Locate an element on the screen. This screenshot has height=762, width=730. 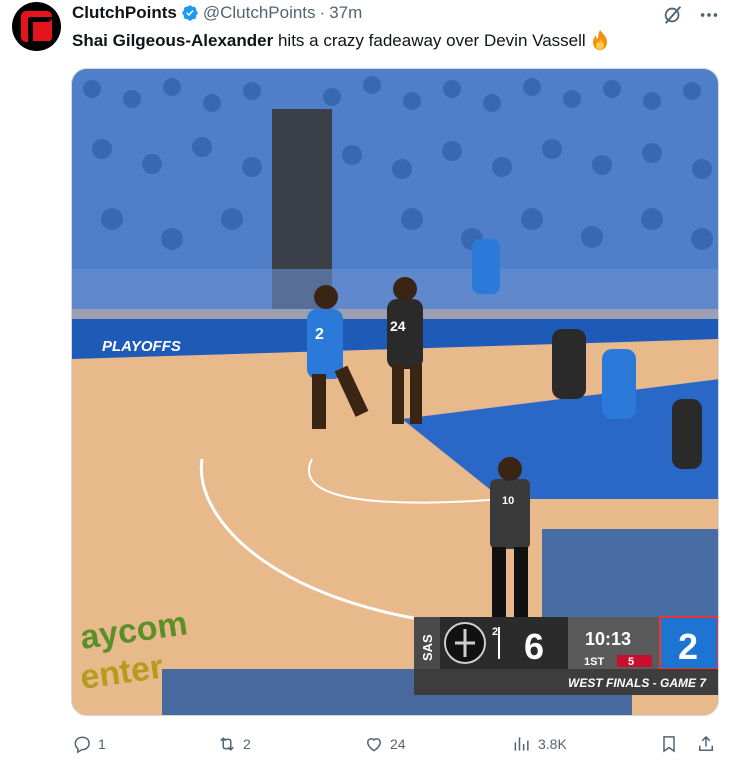
header-icons is located at coordinates (691, 15).